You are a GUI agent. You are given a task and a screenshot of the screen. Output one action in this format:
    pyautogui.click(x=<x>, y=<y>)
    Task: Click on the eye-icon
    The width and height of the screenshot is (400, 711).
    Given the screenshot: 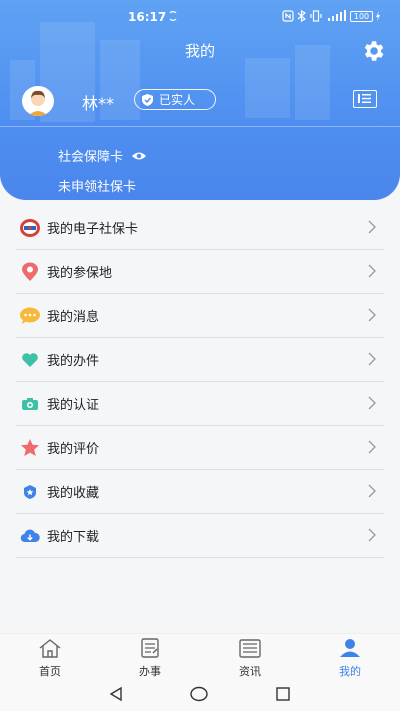 What is the action you would take?
    pyautogui.click(x=139, y=156)
    